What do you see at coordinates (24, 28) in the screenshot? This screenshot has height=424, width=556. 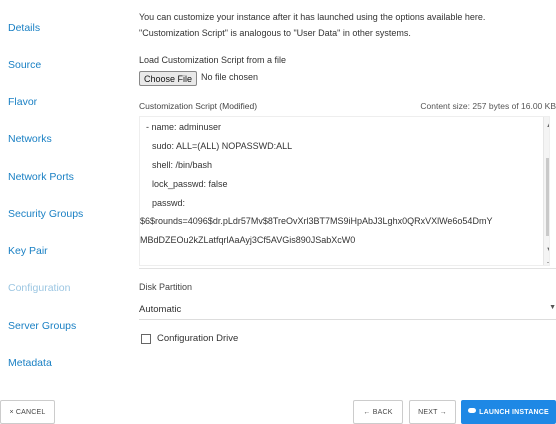 I see `sidebar-item-details: Details` at bounding box center [24, 28].